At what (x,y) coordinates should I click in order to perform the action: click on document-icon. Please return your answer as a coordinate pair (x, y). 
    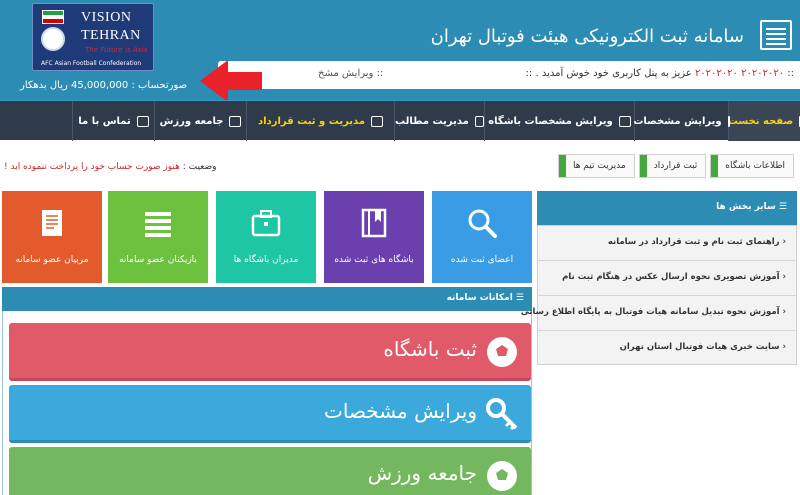
    Looking at the image, I should click on (52, 223).